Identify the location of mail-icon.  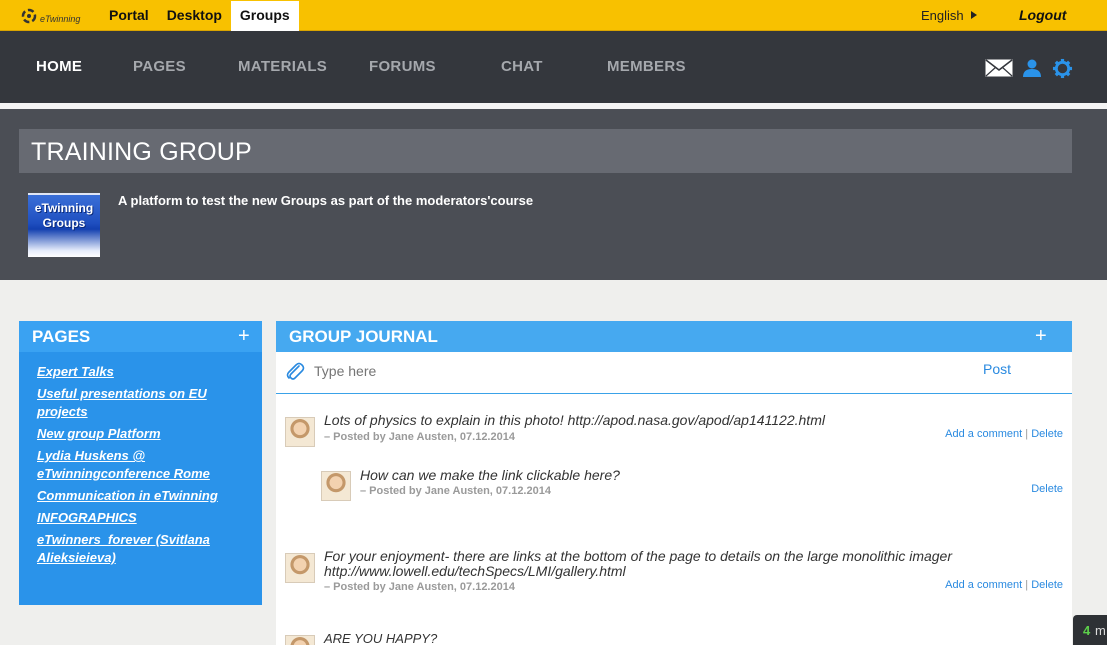
(999, 68).